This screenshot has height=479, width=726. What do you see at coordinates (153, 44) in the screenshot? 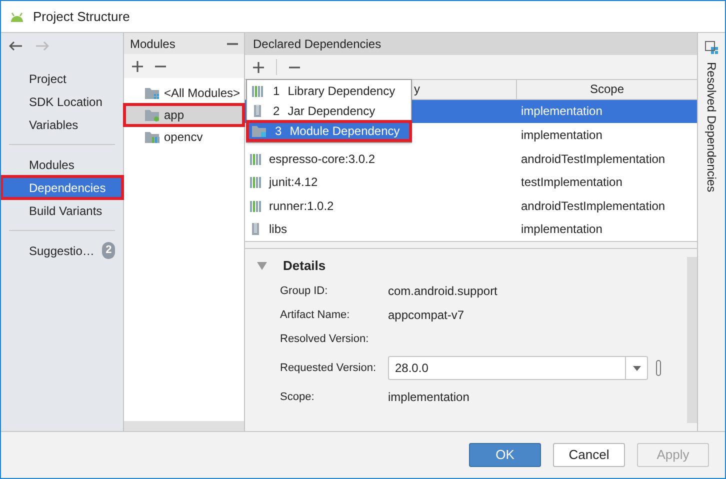
I see `panel-title: Modules` at bounding box center [153, 44].